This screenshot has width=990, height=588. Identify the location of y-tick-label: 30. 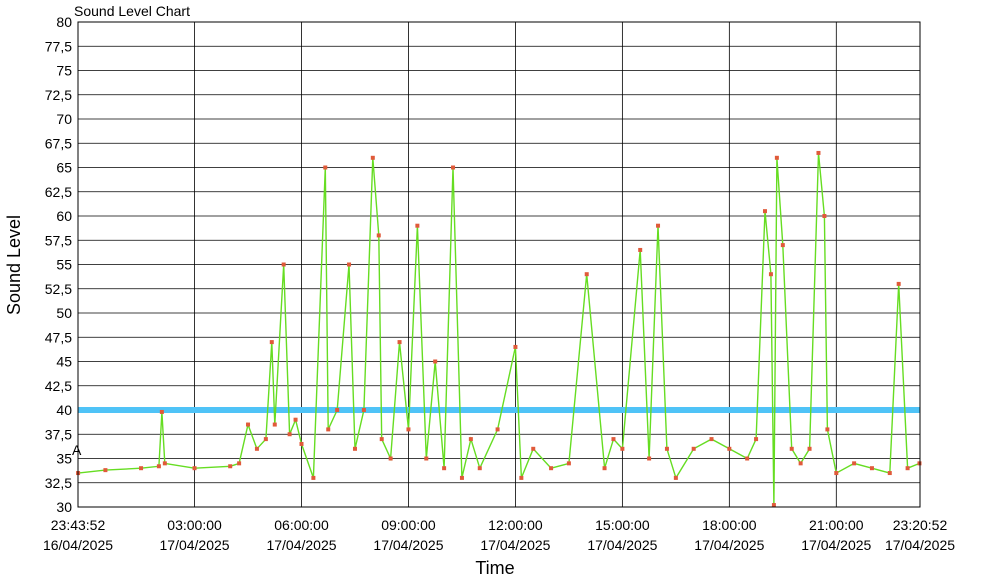
(64, 507).